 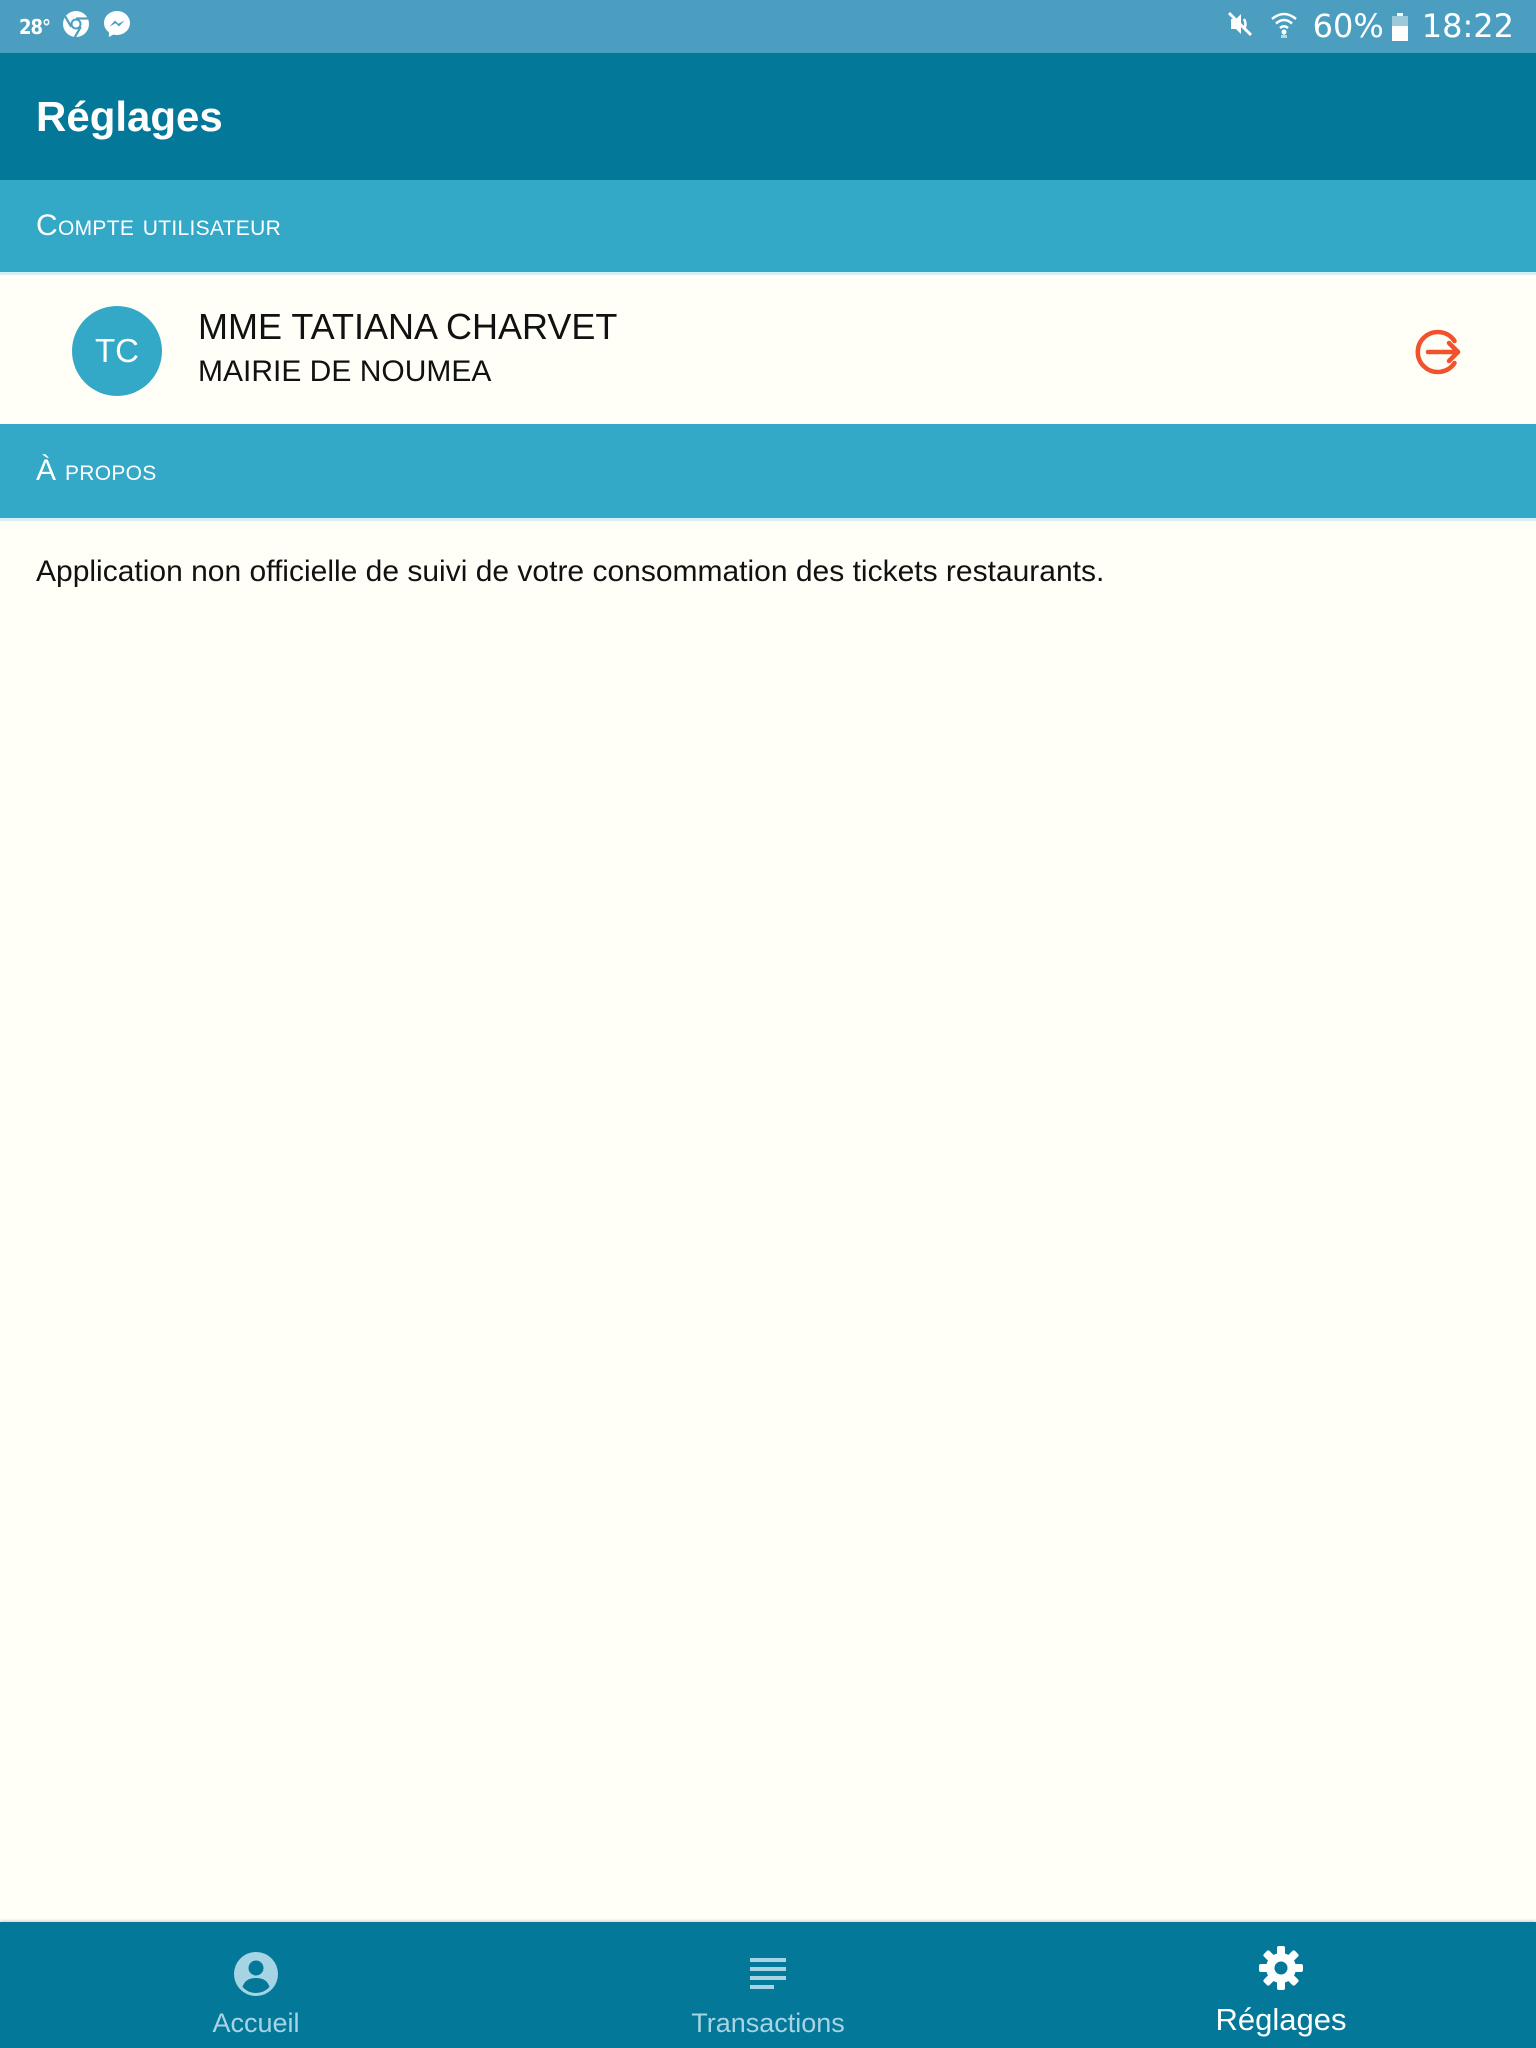 What do you see at coordinates (129, 116) in the screenshot?
I see `page-title: Réglages` at bounding box center [129, 116].